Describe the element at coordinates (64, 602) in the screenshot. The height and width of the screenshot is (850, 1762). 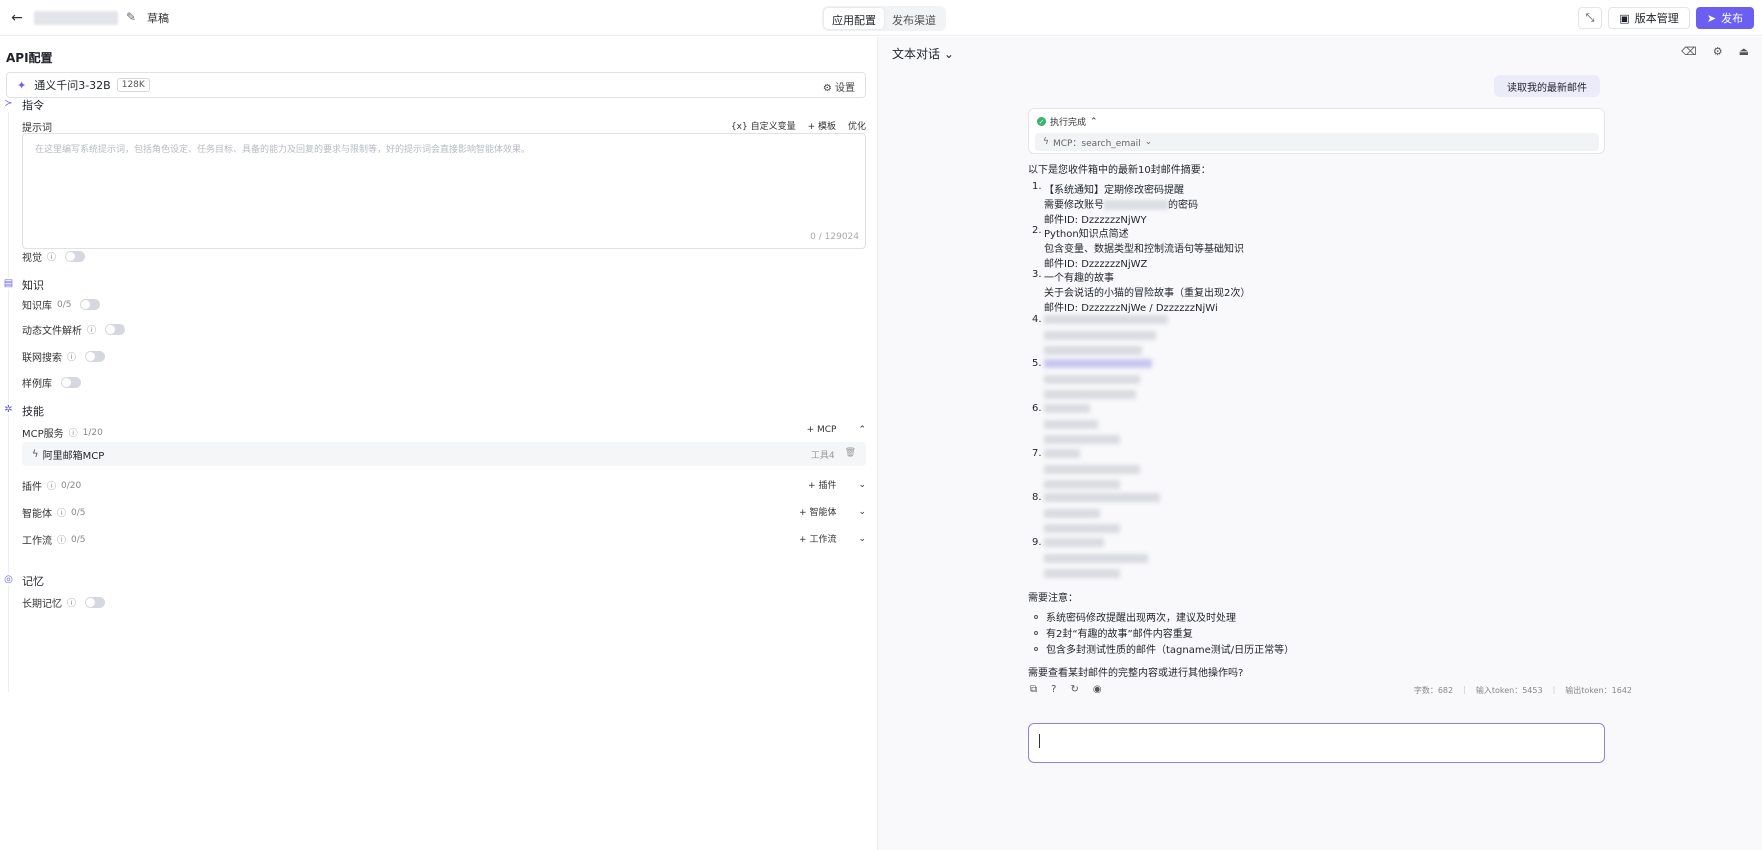
I see `long-term-memory-row: 长期记忆 ⓘ` at that location.